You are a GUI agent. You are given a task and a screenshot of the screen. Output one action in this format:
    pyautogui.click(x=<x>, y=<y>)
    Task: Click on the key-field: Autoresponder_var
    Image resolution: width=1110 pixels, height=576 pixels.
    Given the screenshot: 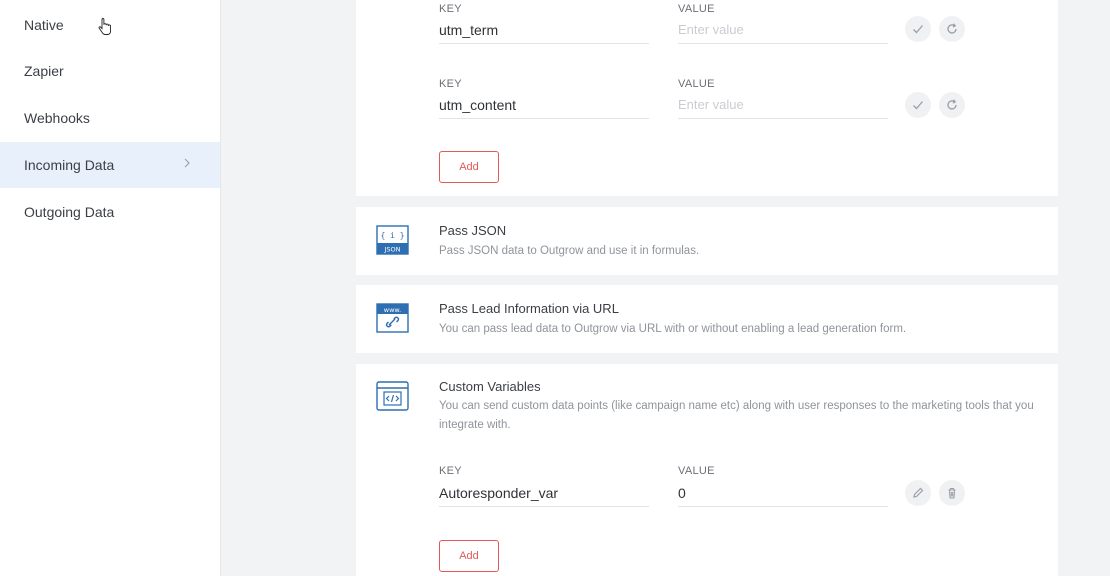 What is the action you would take?
    pyautogui.click(x=544, y=495)
    